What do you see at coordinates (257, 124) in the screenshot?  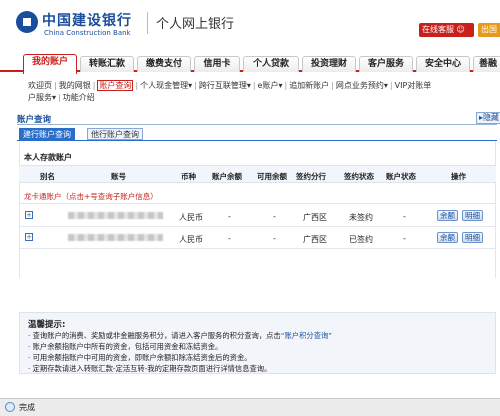 I see `section-divider` at bounding box center [257, 124].